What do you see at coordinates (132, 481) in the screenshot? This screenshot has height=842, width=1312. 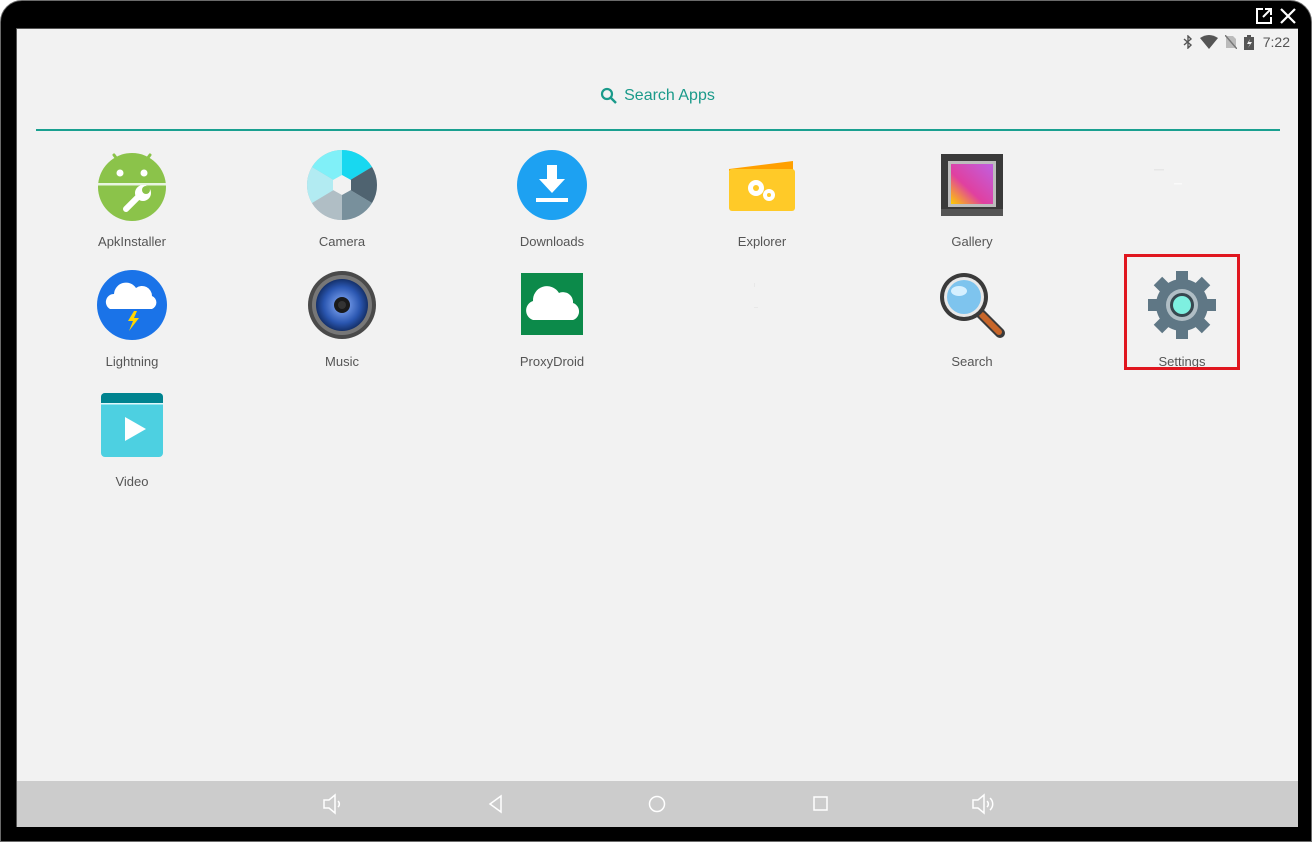 I see `app-label: Video` at bounding box center [132, 481].